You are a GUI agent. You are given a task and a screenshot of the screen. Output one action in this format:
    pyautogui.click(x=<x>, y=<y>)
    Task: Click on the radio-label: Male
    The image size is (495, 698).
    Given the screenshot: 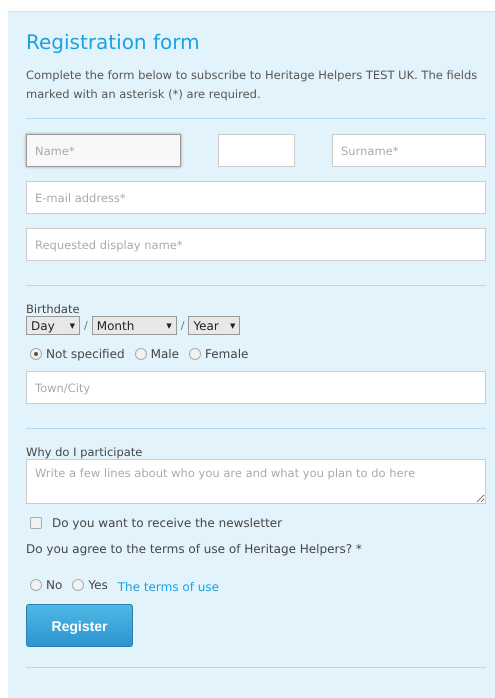 What is the action you would take?
    pyautogui.click(x=165, y=354)
    